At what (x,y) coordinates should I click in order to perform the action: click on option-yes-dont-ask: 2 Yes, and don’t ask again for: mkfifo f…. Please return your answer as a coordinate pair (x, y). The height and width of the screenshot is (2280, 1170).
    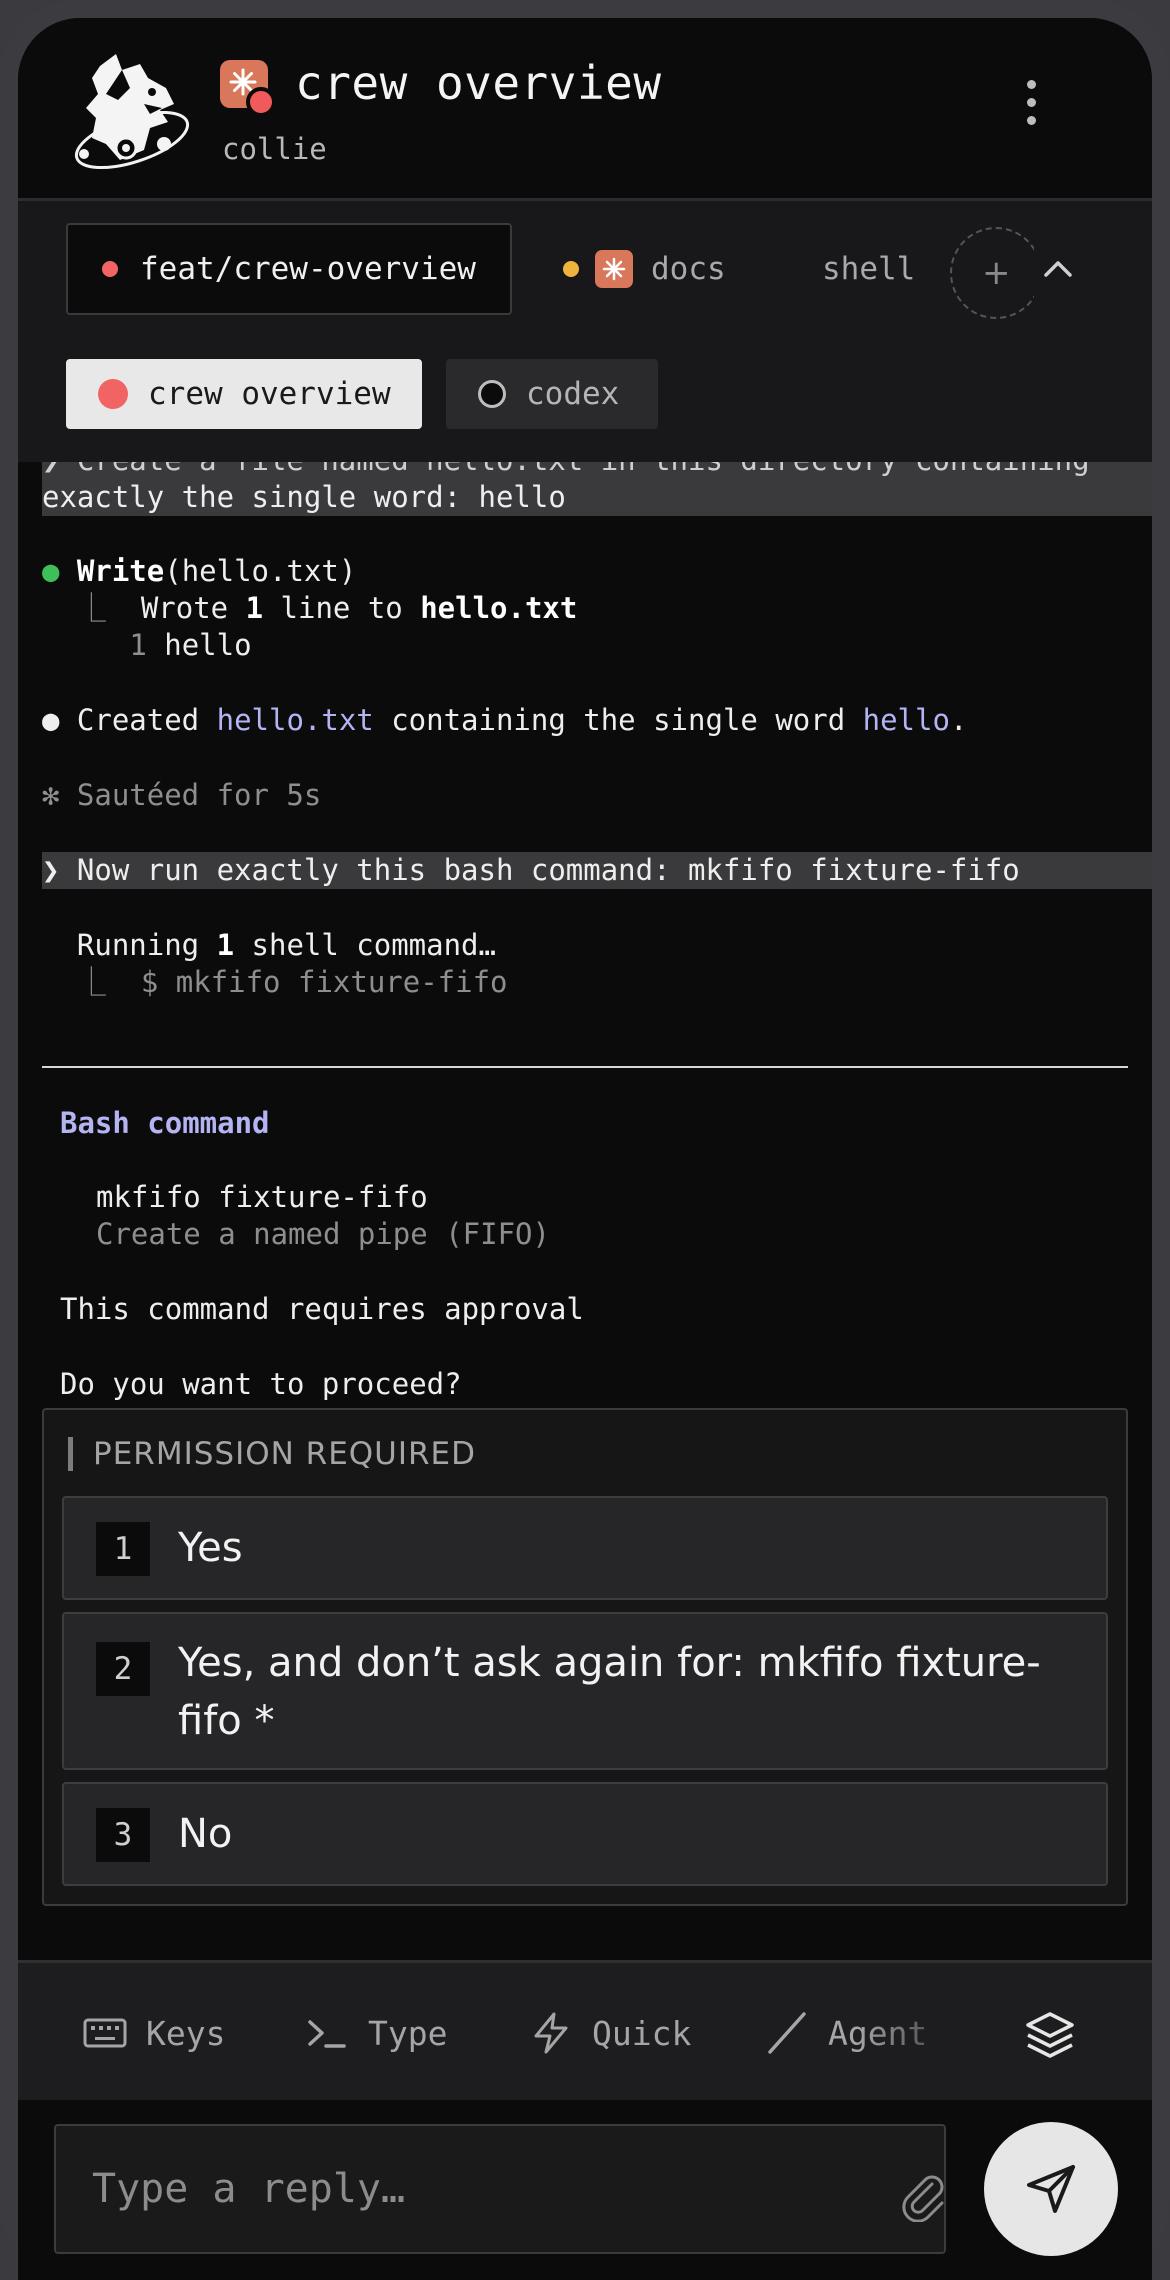
    Looking at the image, I should click on (585, 1691).